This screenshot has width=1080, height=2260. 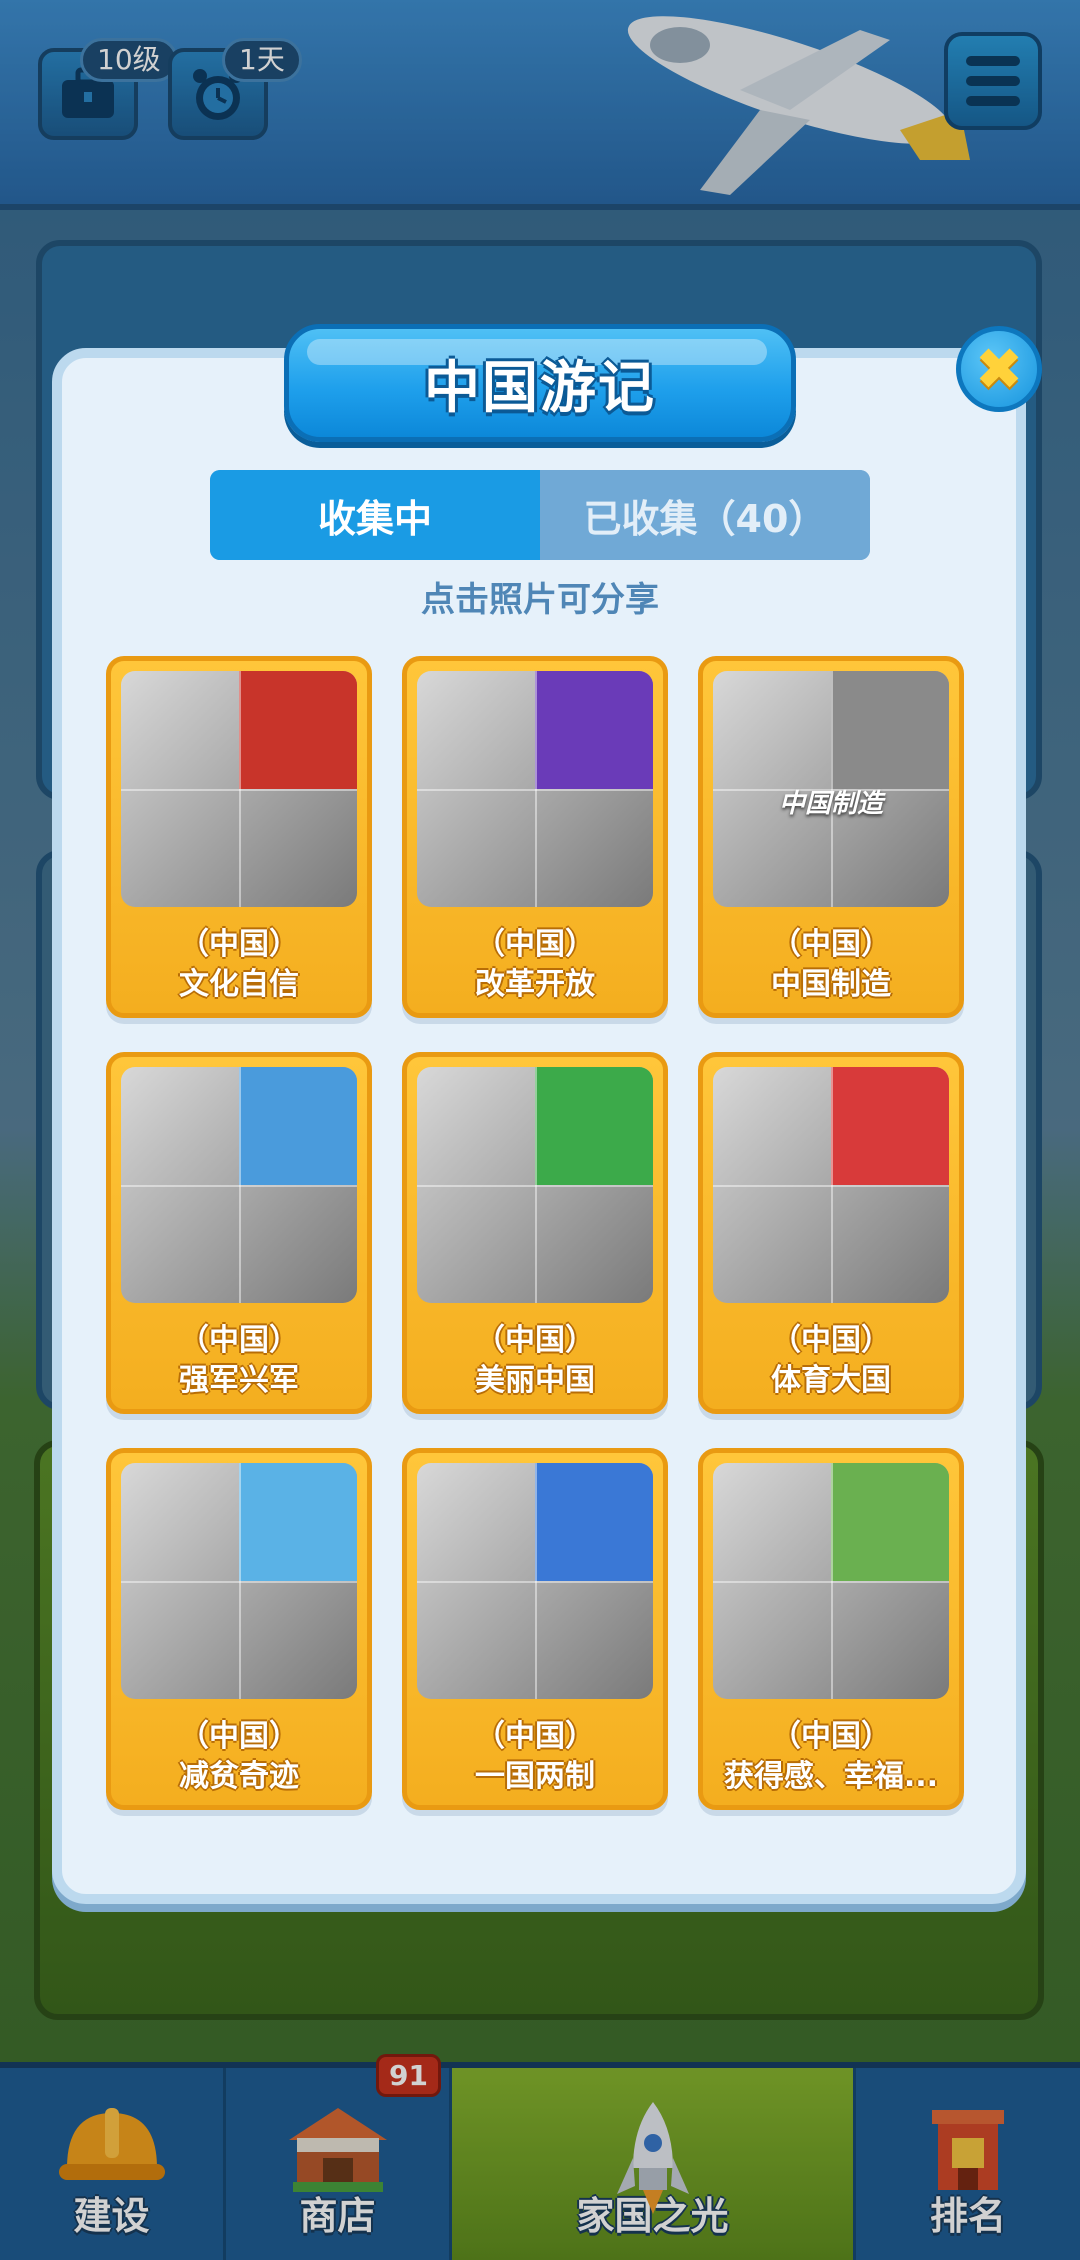 I want to click on card-name: 文化自信, so click(x=239, y=984).